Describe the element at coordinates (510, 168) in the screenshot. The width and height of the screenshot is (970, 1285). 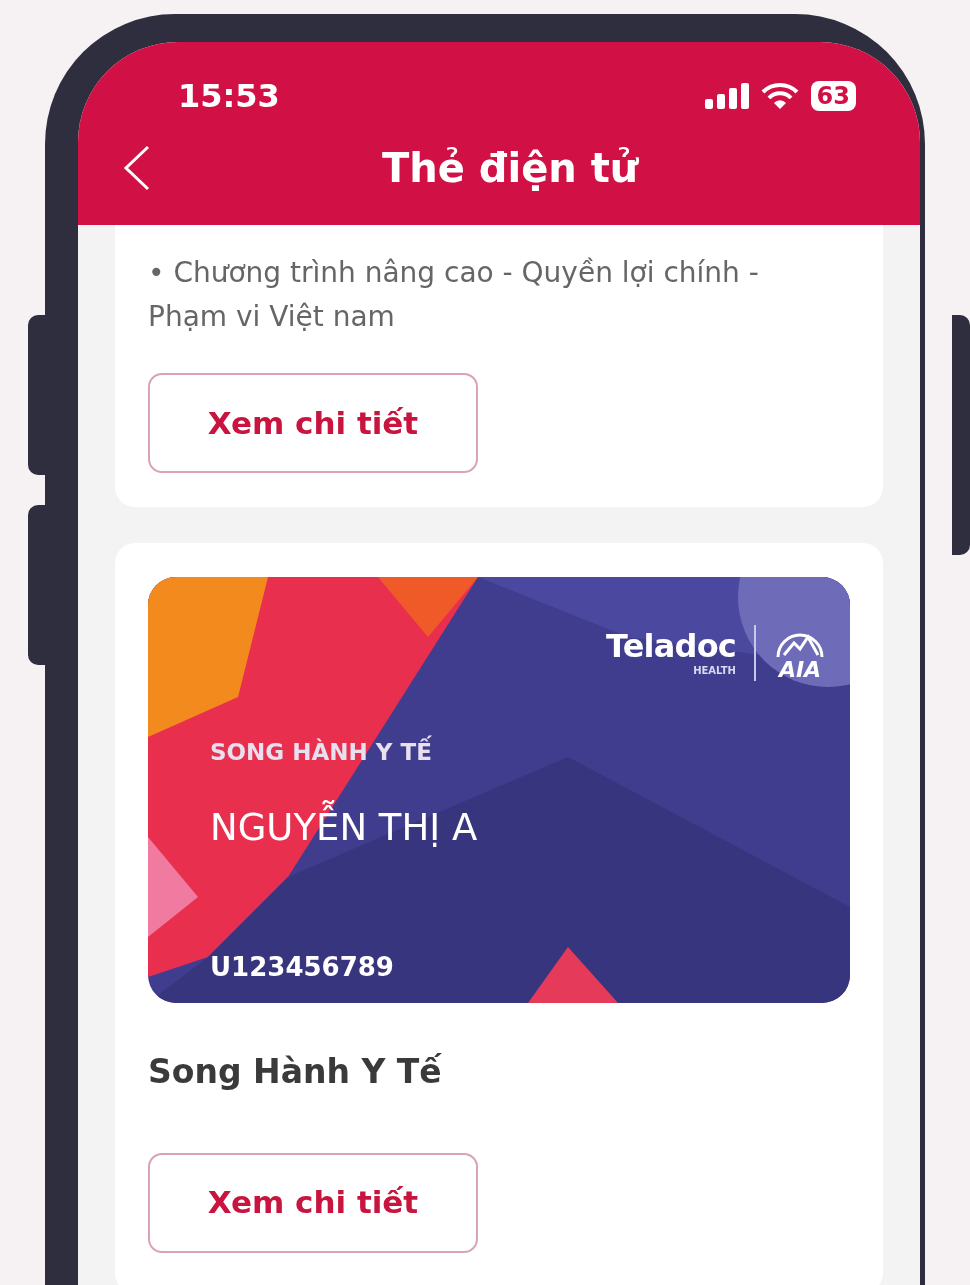
I see `screen-title: Thẻ điện tử` at that location.